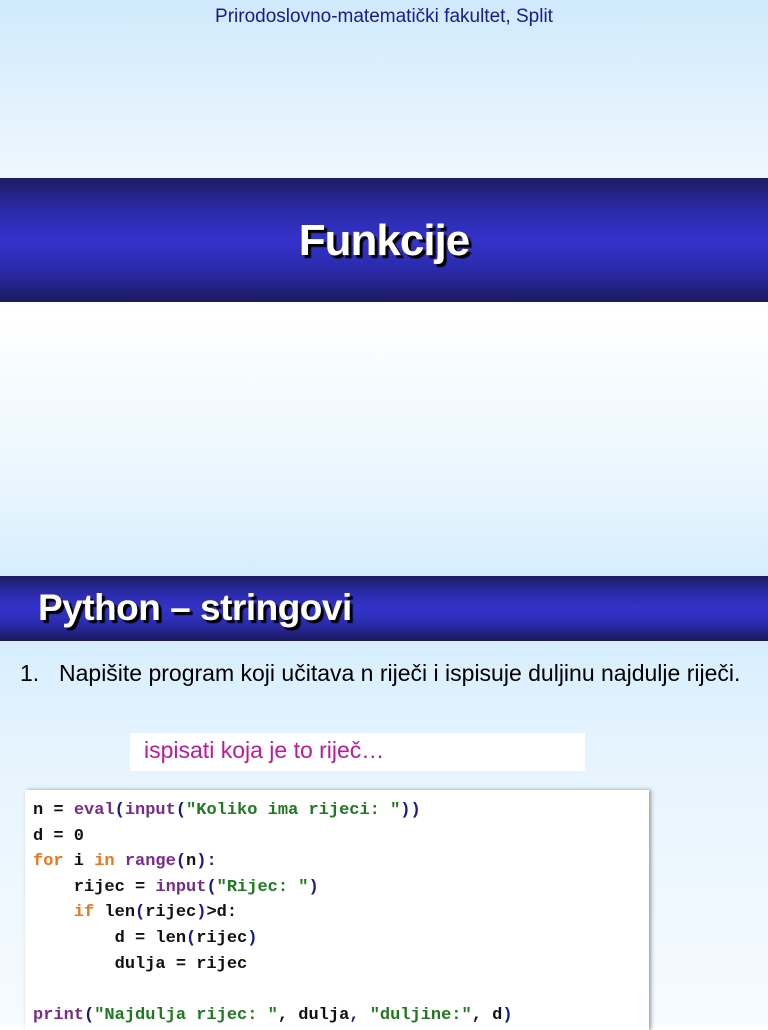 The height and width of the screenshot is (1030, 768). Describe the element at coordinates (110, 938) in the screenshot. I see `code-token: d = len` at that location.